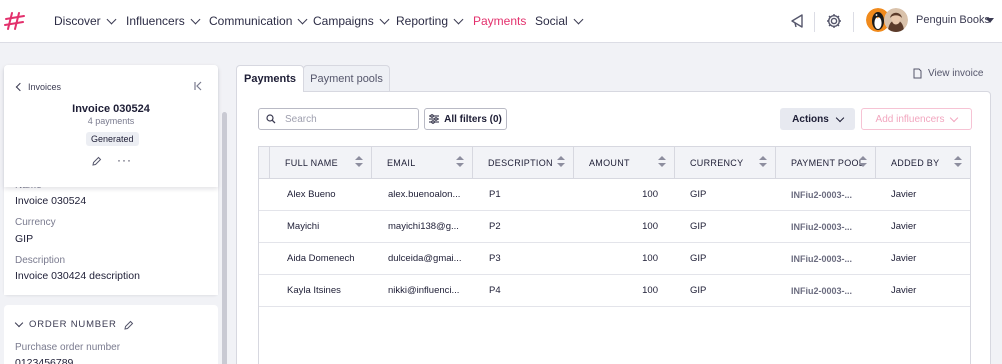 Image resolution: width=1002 pixels, height=364 pixels. What do you see at coordinates (311, 162) in the screenshot?
I see `column-header-label: FULL NAME` at bounding box center [311, 162].